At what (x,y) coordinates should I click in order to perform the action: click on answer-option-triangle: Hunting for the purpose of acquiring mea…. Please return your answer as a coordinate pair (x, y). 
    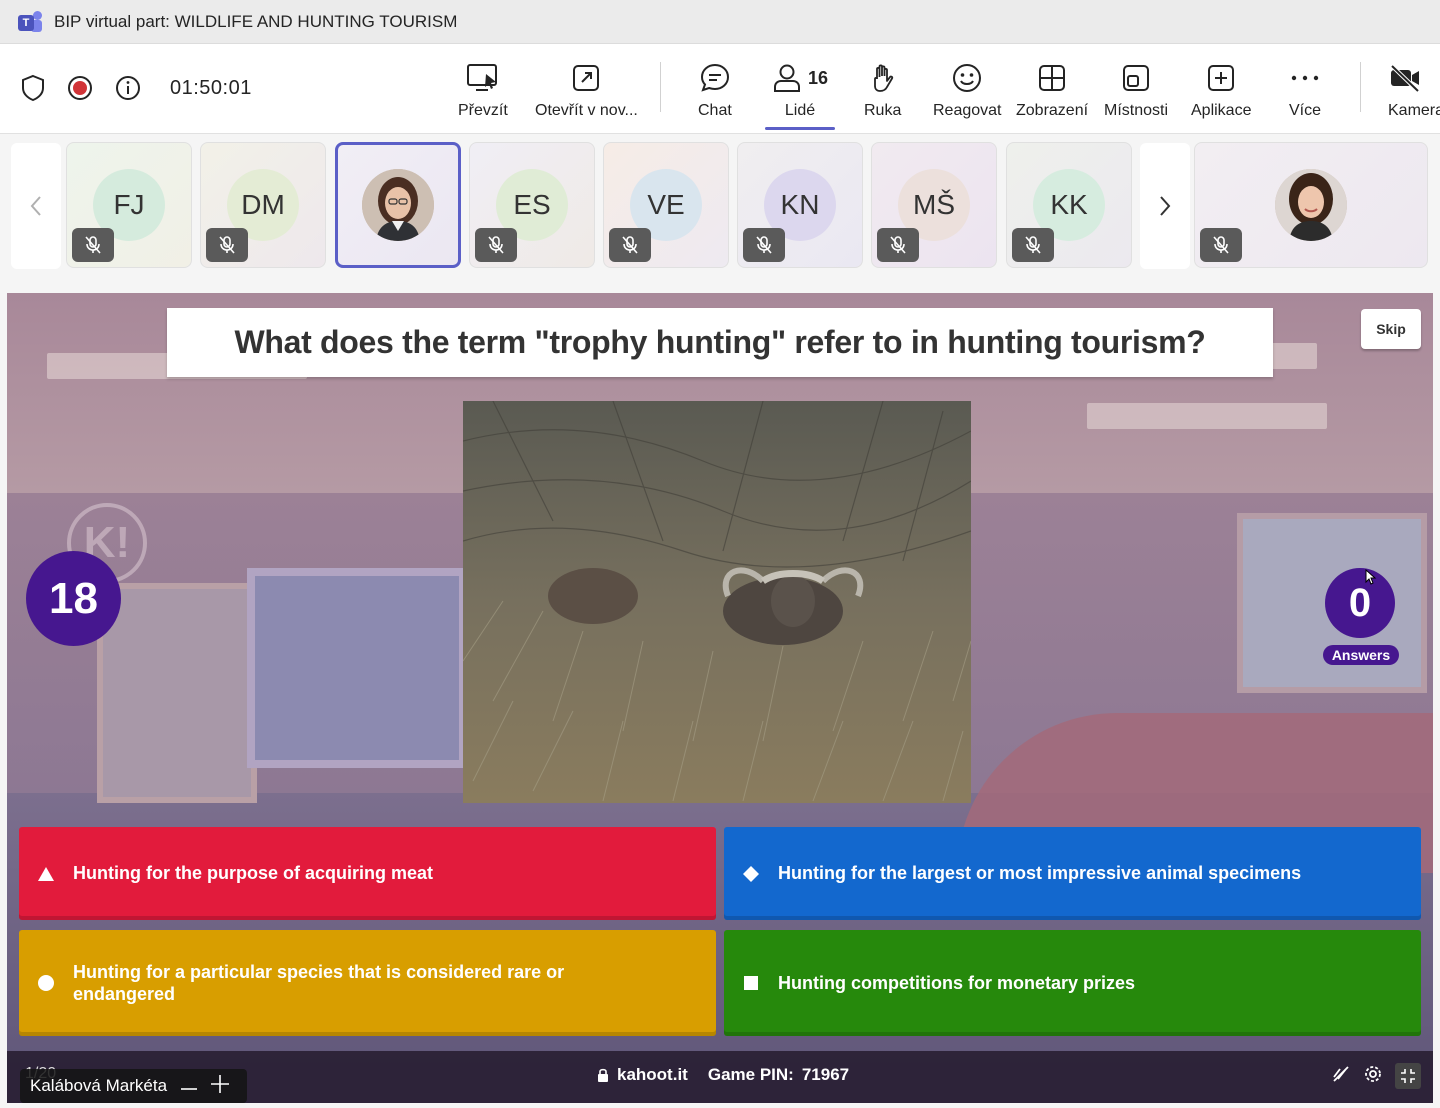
    Looking at the image, I should click on (367, 873).